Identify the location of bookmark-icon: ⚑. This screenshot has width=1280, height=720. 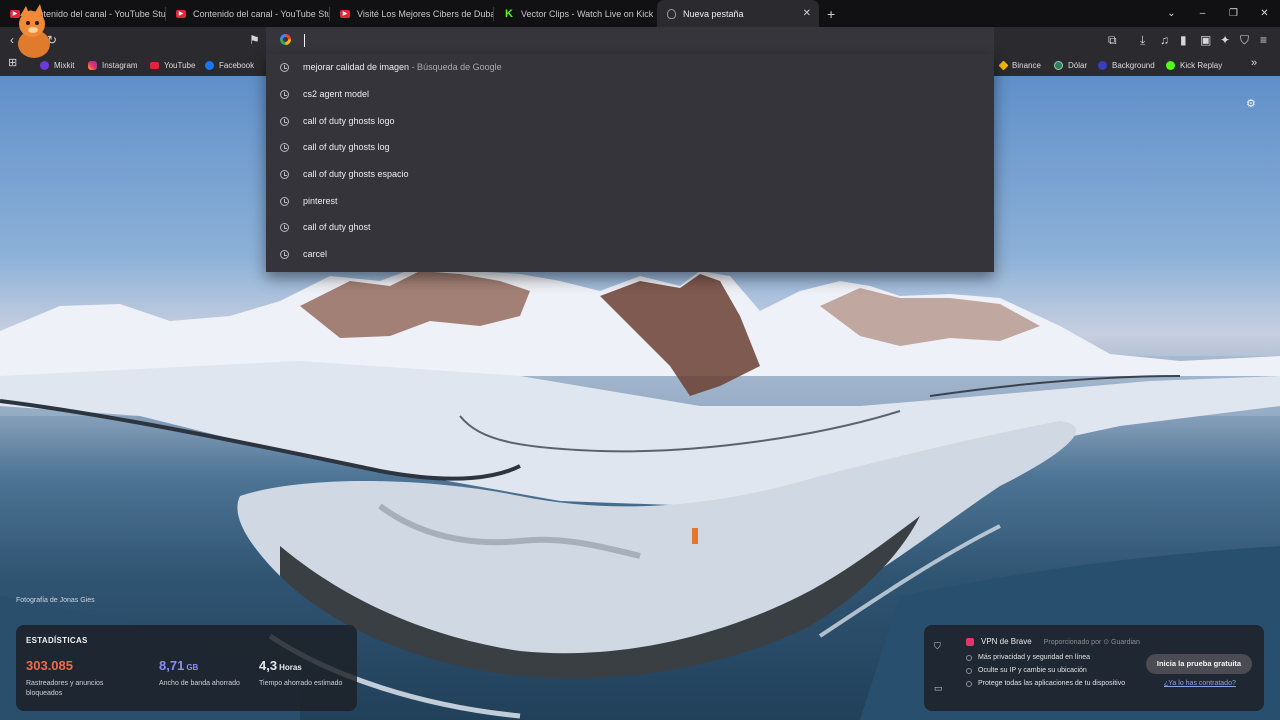
(254, 40).